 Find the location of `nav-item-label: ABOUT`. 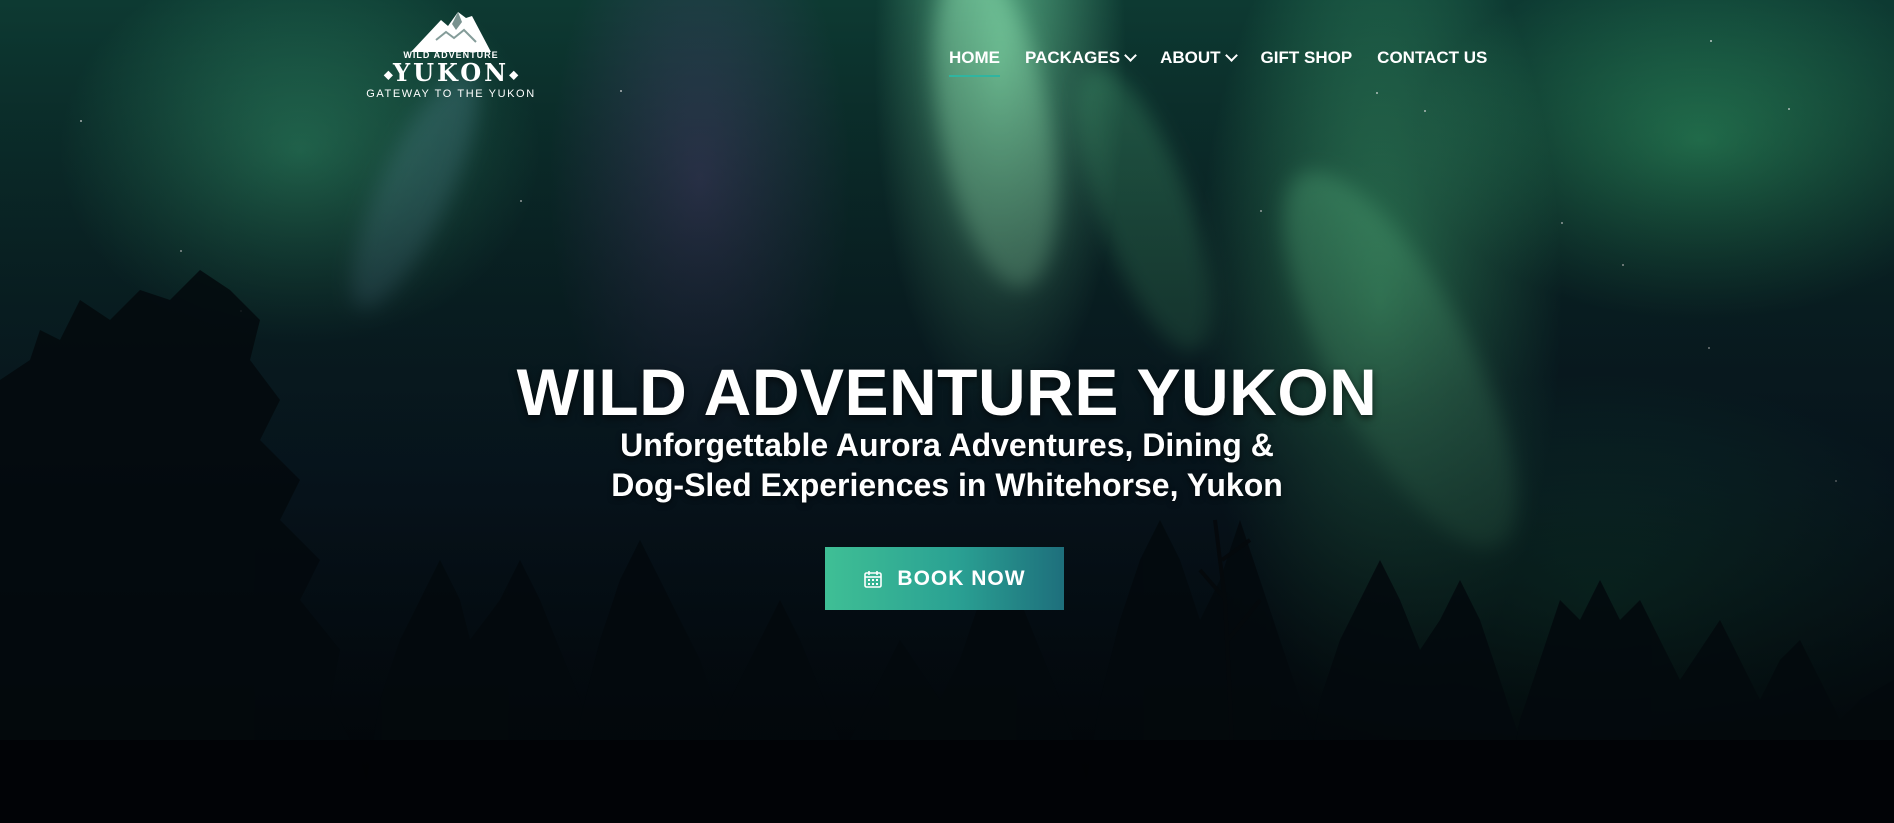

nav-item-label: ABOUT is located at coordinates (1190, 57).